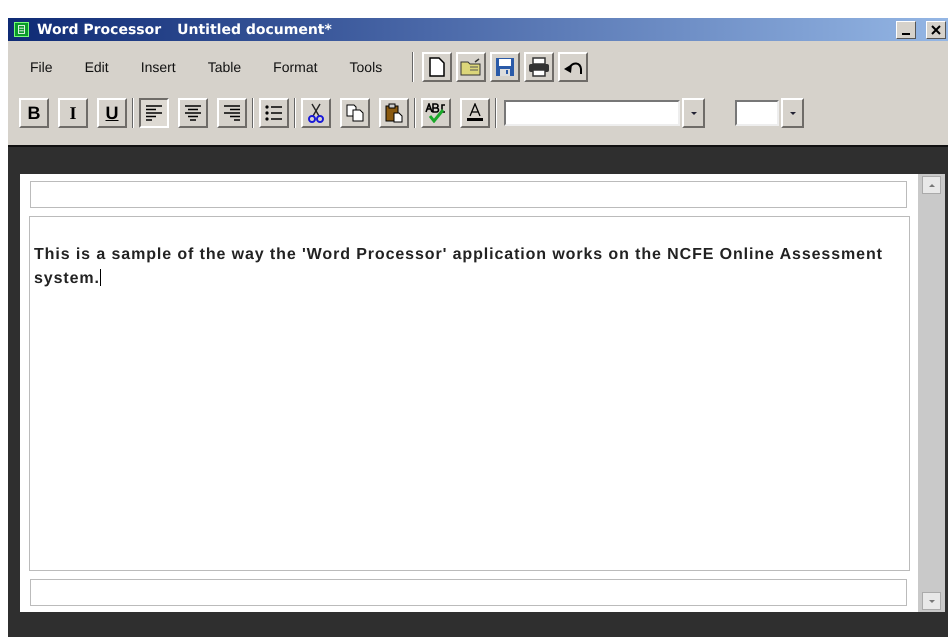  I want to click on printer-icon, so click(539, 67).